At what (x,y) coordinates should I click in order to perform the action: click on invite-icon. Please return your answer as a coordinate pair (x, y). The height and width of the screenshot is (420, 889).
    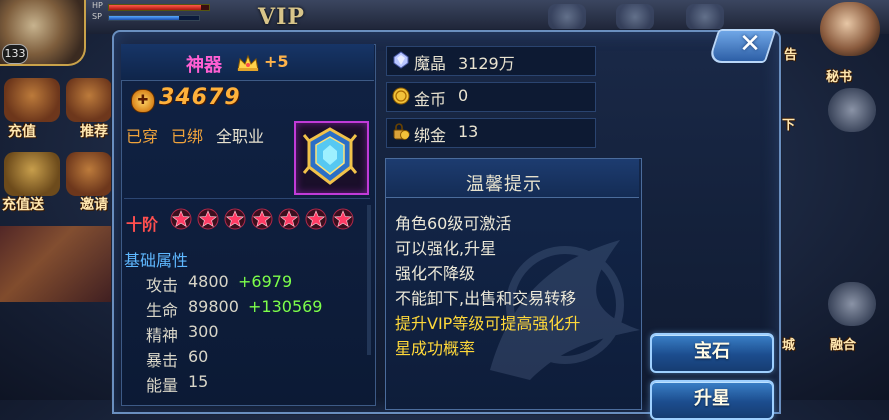
    Looking at the image, I should click on (89, 174).